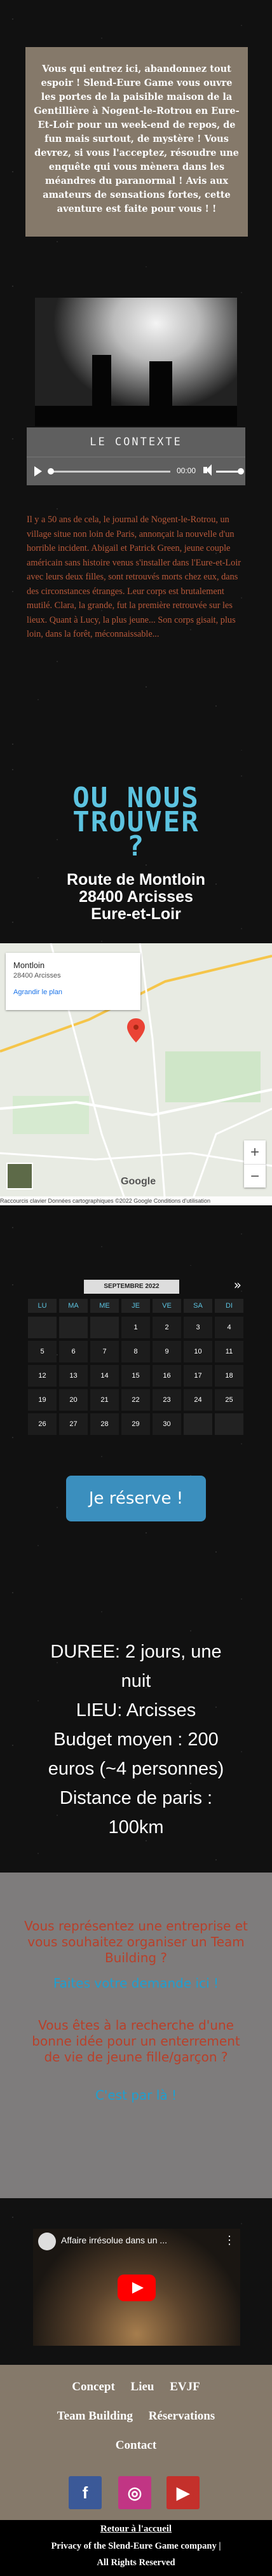  Describe the element at coordinates (142, 2386) in the screenshot. I see `footer-link-lieu: Lieu` at that location.